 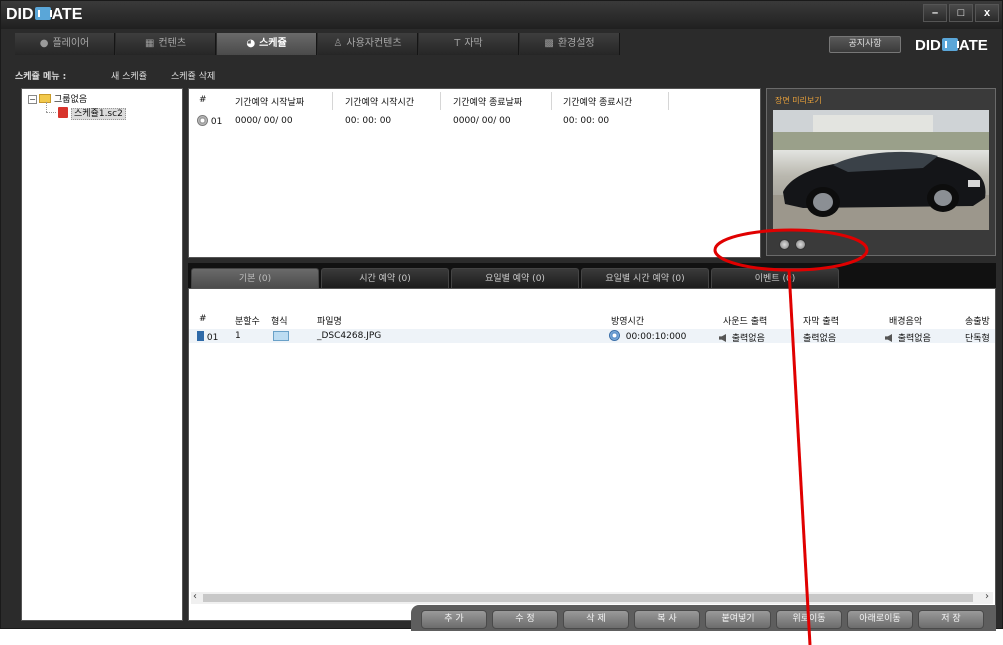 I want to click on paste-button: 붙여넣기, so click(x=738, y=619).